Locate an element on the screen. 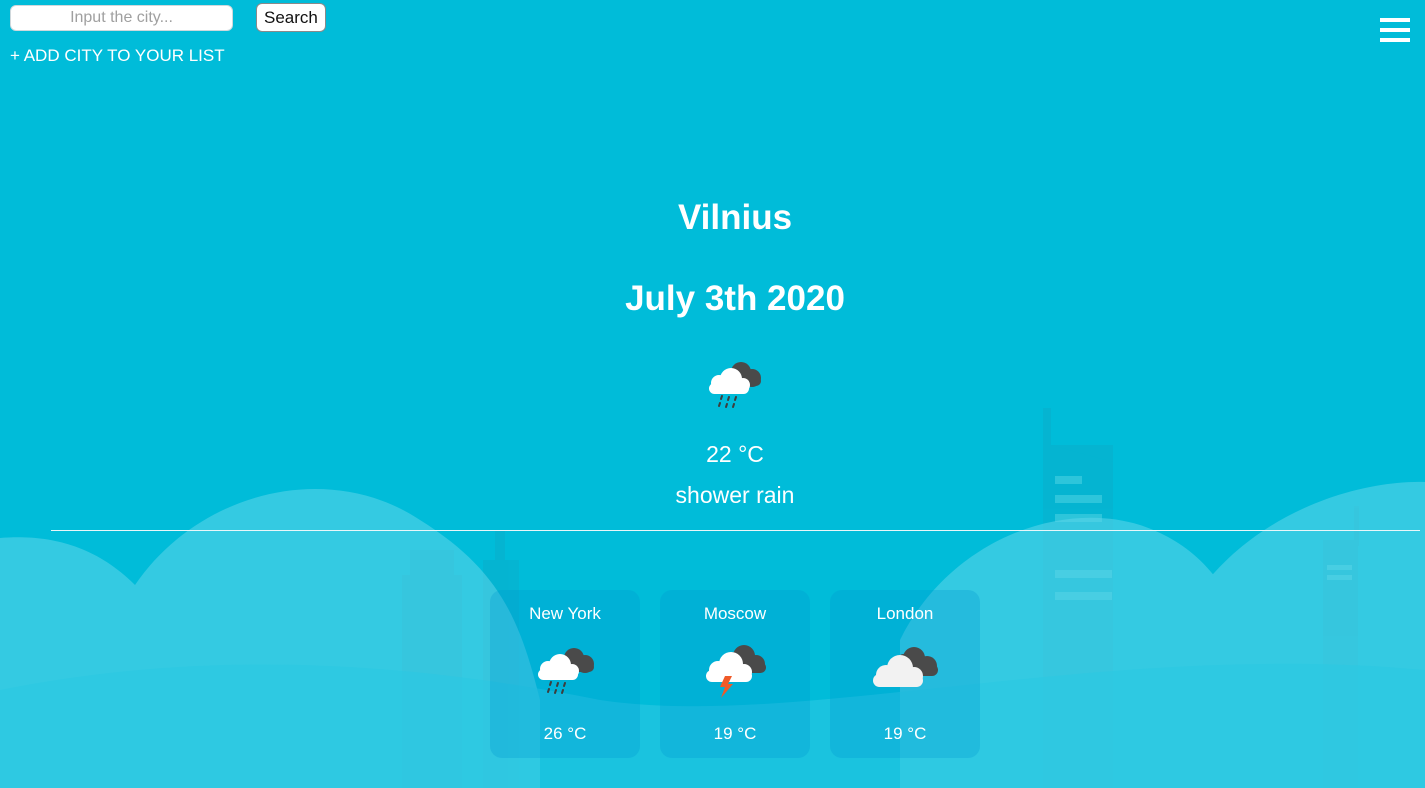 The image size is (1425, 788). city-card-moscow: Moscow 19 °C is located at coordinates (735, 674).